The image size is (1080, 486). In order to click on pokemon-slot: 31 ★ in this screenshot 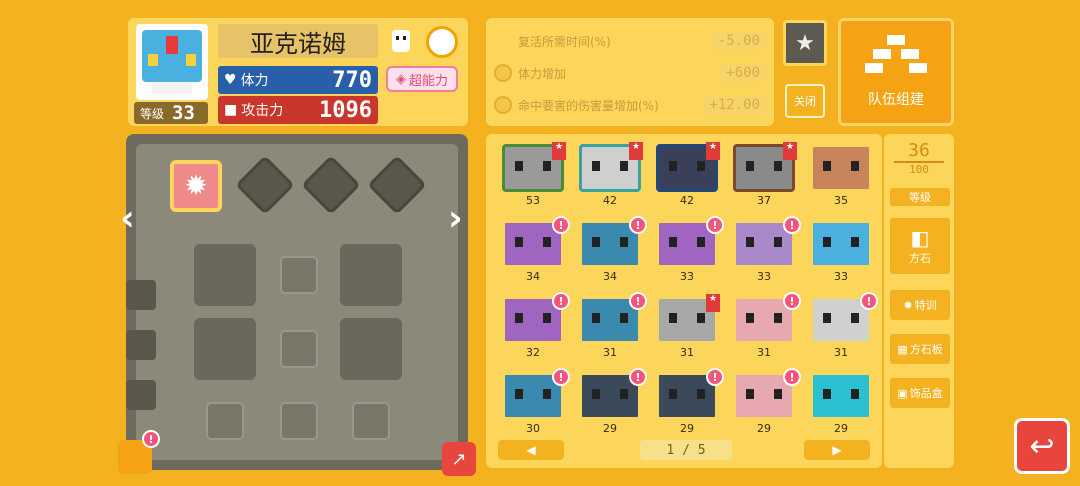, I will do `click(687, 327)`.